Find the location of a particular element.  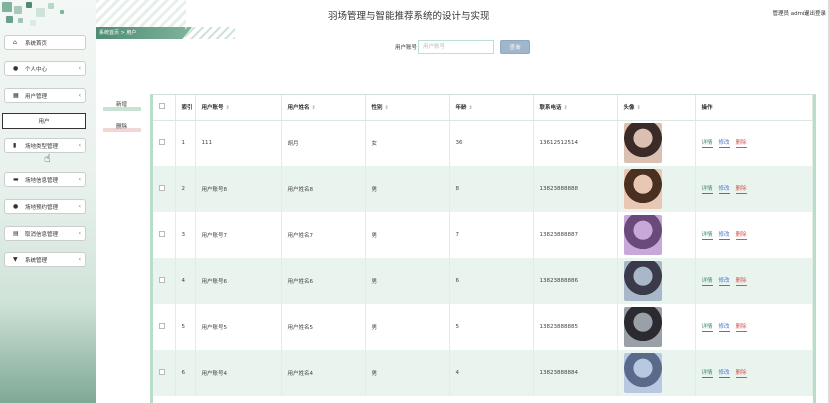

sidebar-item-profile: ● 个人中心 ‹ is located at coordinates (45, 68).